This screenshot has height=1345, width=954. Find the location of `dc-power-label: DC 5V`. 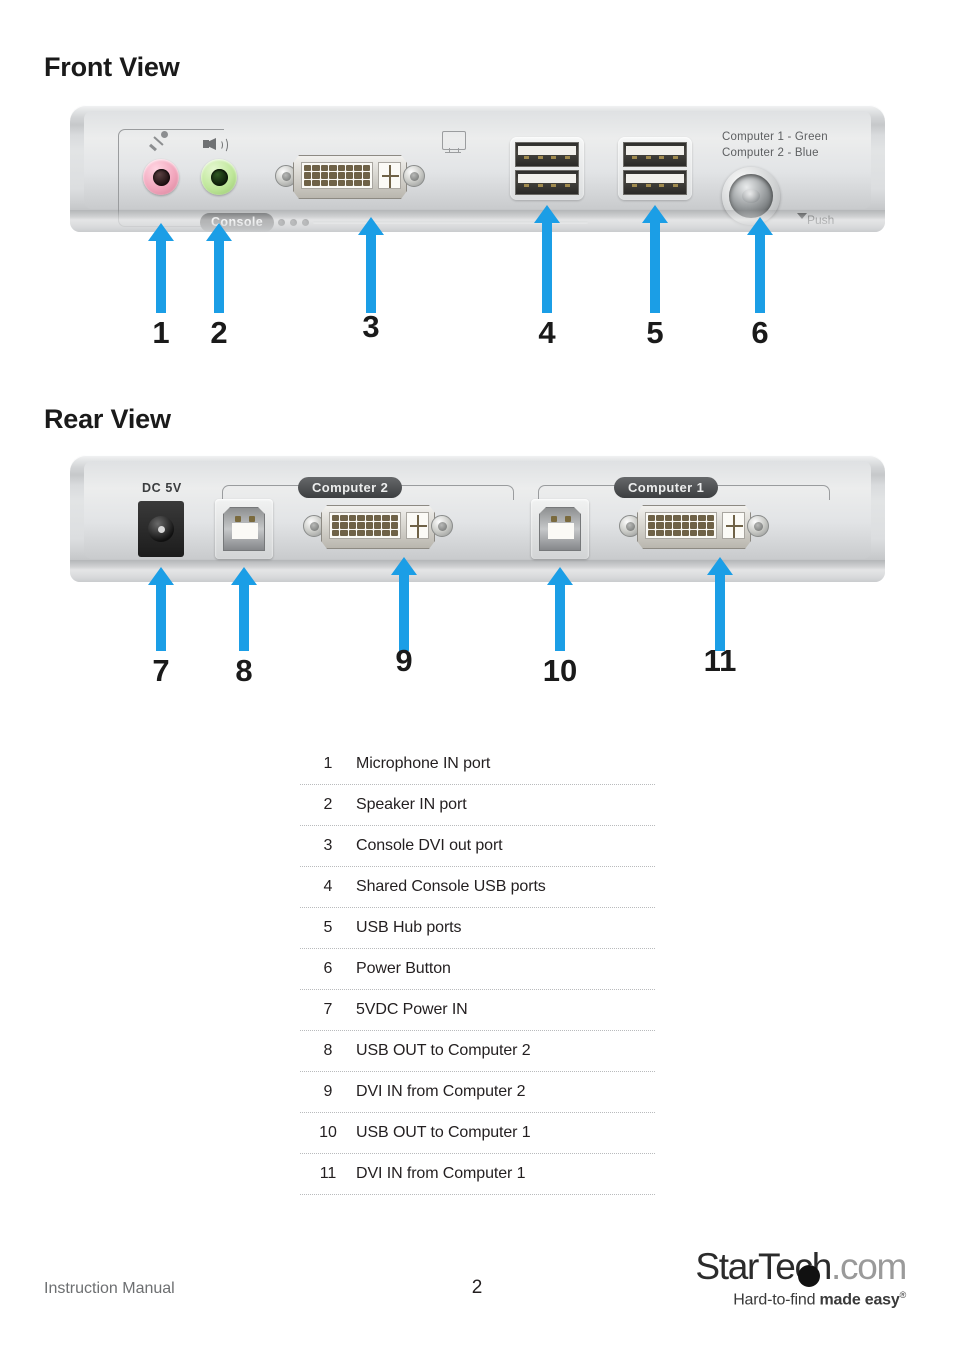

dc-power-label: DC 5V is located at coordinates (162, 488).